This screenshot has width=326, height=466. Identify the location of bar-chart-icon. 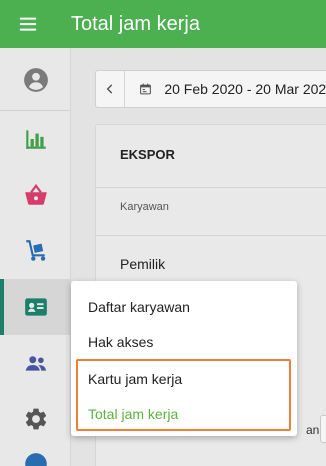
(35, 139).